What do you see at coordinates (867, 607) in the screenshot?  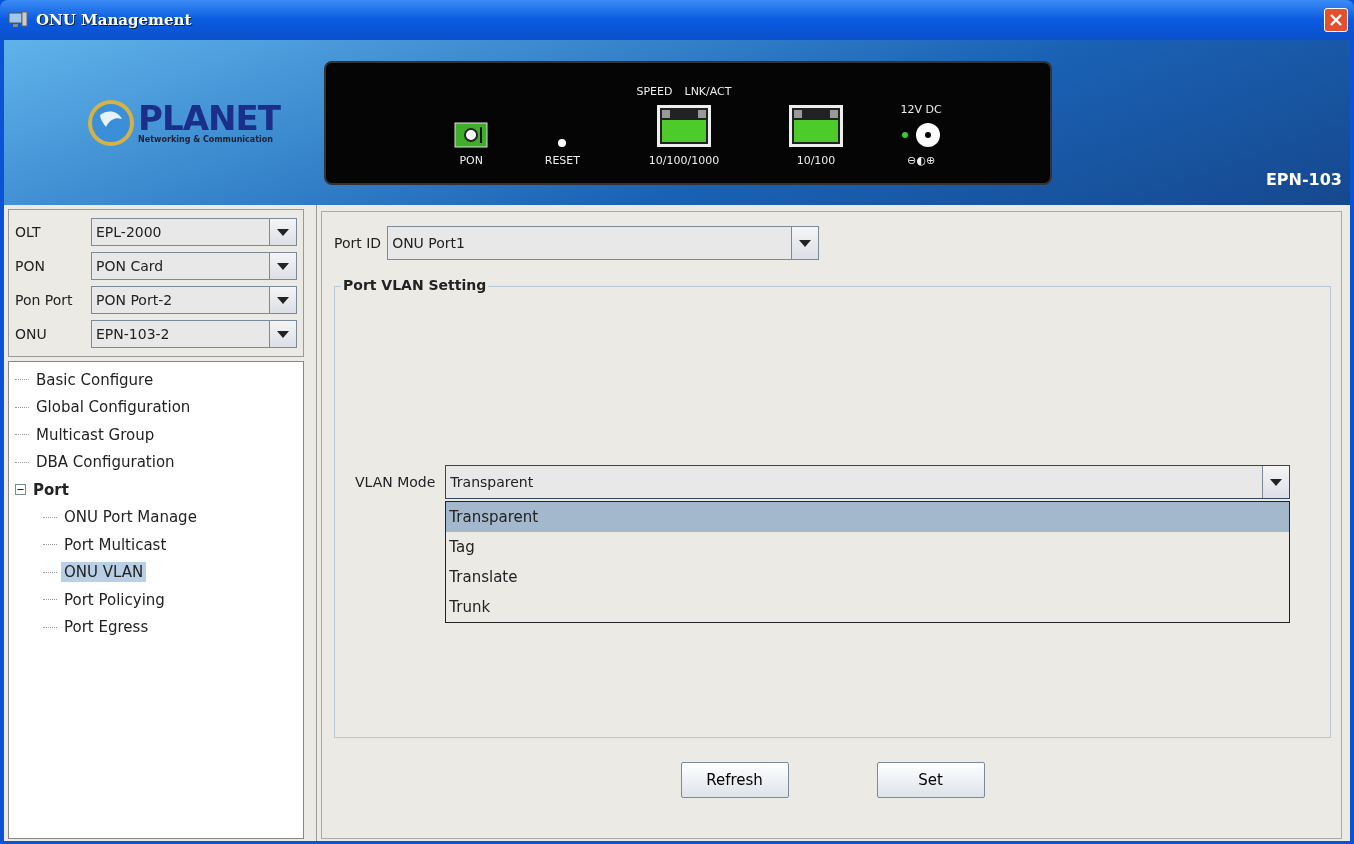 I see `dropdown-option: Trunk` at bounding box center [867, 607].